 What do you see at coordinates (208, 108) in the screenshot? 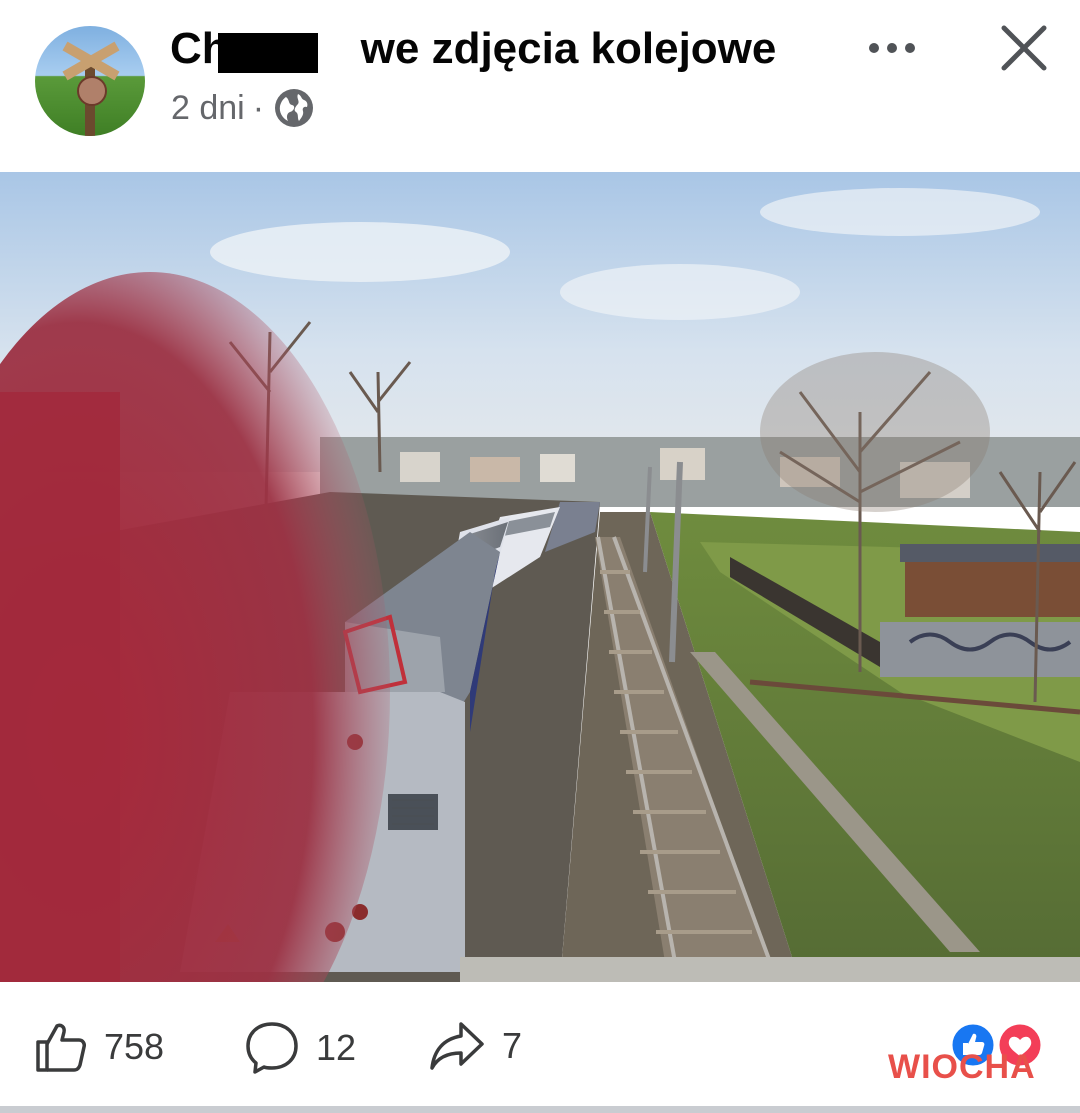
I see `post-time: 2 dni` at bounding box center [208, 108].